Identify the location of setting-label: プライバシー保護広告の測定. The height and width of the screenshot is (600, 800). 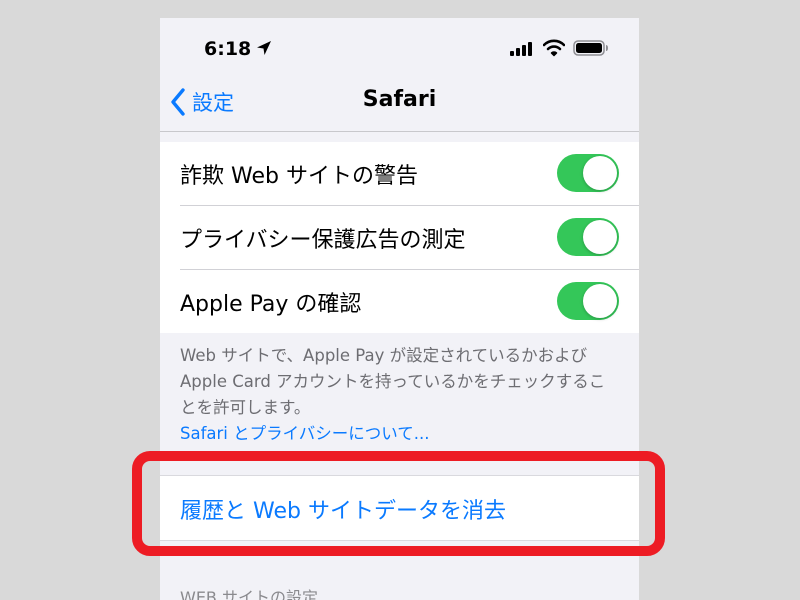
(323, 240).